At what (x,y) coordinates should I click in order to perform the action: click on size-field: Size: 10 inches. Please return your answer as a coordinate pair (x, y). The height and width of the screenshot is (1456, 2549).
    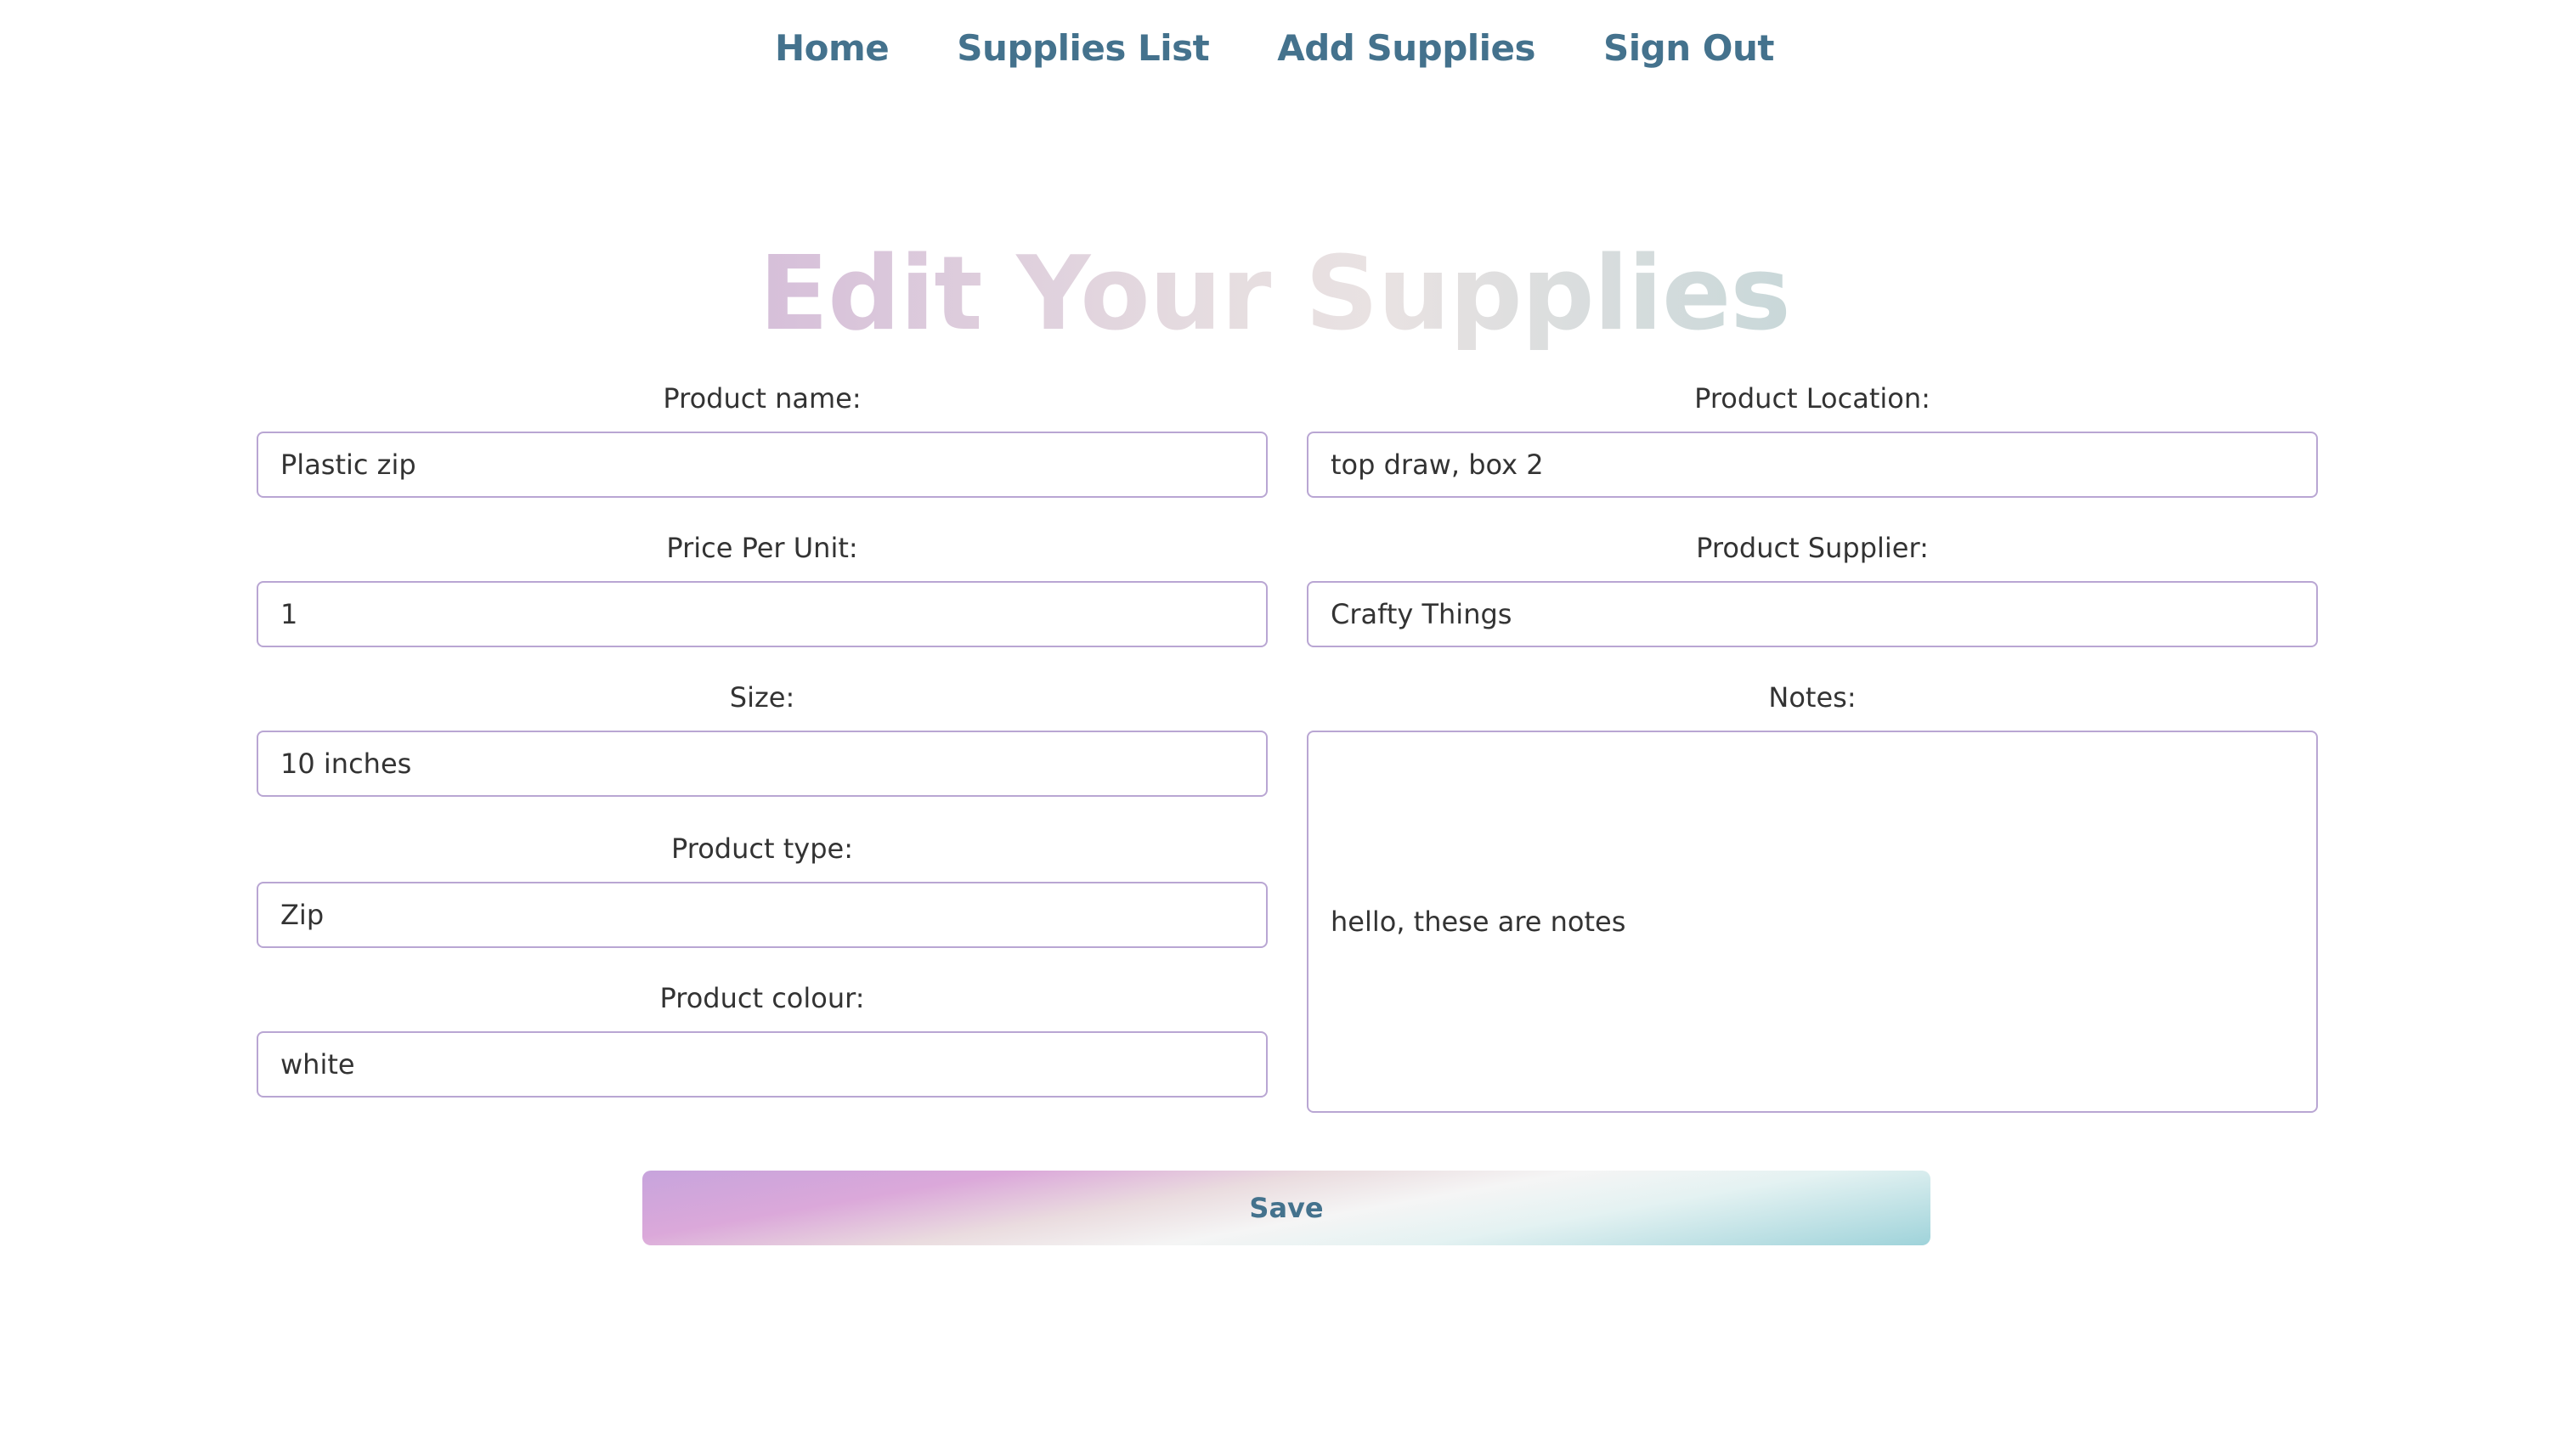
    Looking at the image, I should click on (763, 737).